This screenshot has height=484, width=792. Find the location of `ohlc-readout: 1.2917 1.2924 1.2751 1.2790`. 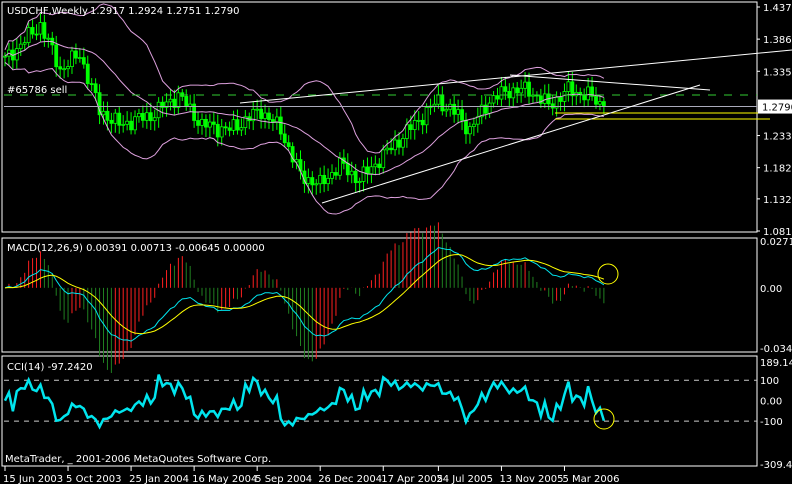

ohlc-readout: 1.2917 1.2924 1.2751 1.2790 is located at coordinates (165, 11).